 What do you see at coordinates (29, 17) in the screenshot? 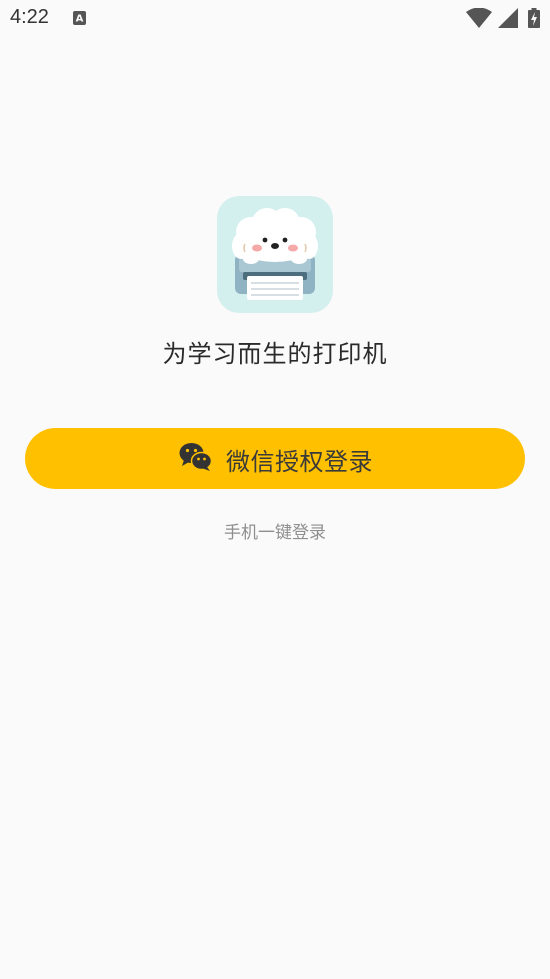
I see `status-time: 4:22` at bounding box center [29, 17].